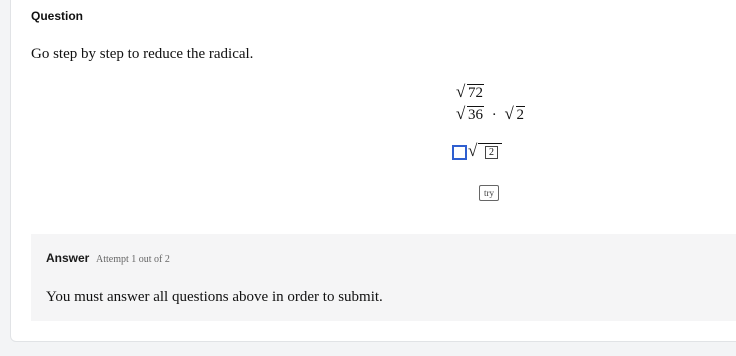 Image resolution: width=736 pixels, height=356 pixels. What do you see at coordinates (491, 152) in the screenshot?
I see `radicand-input: 2` at bounding box center [491, 152].